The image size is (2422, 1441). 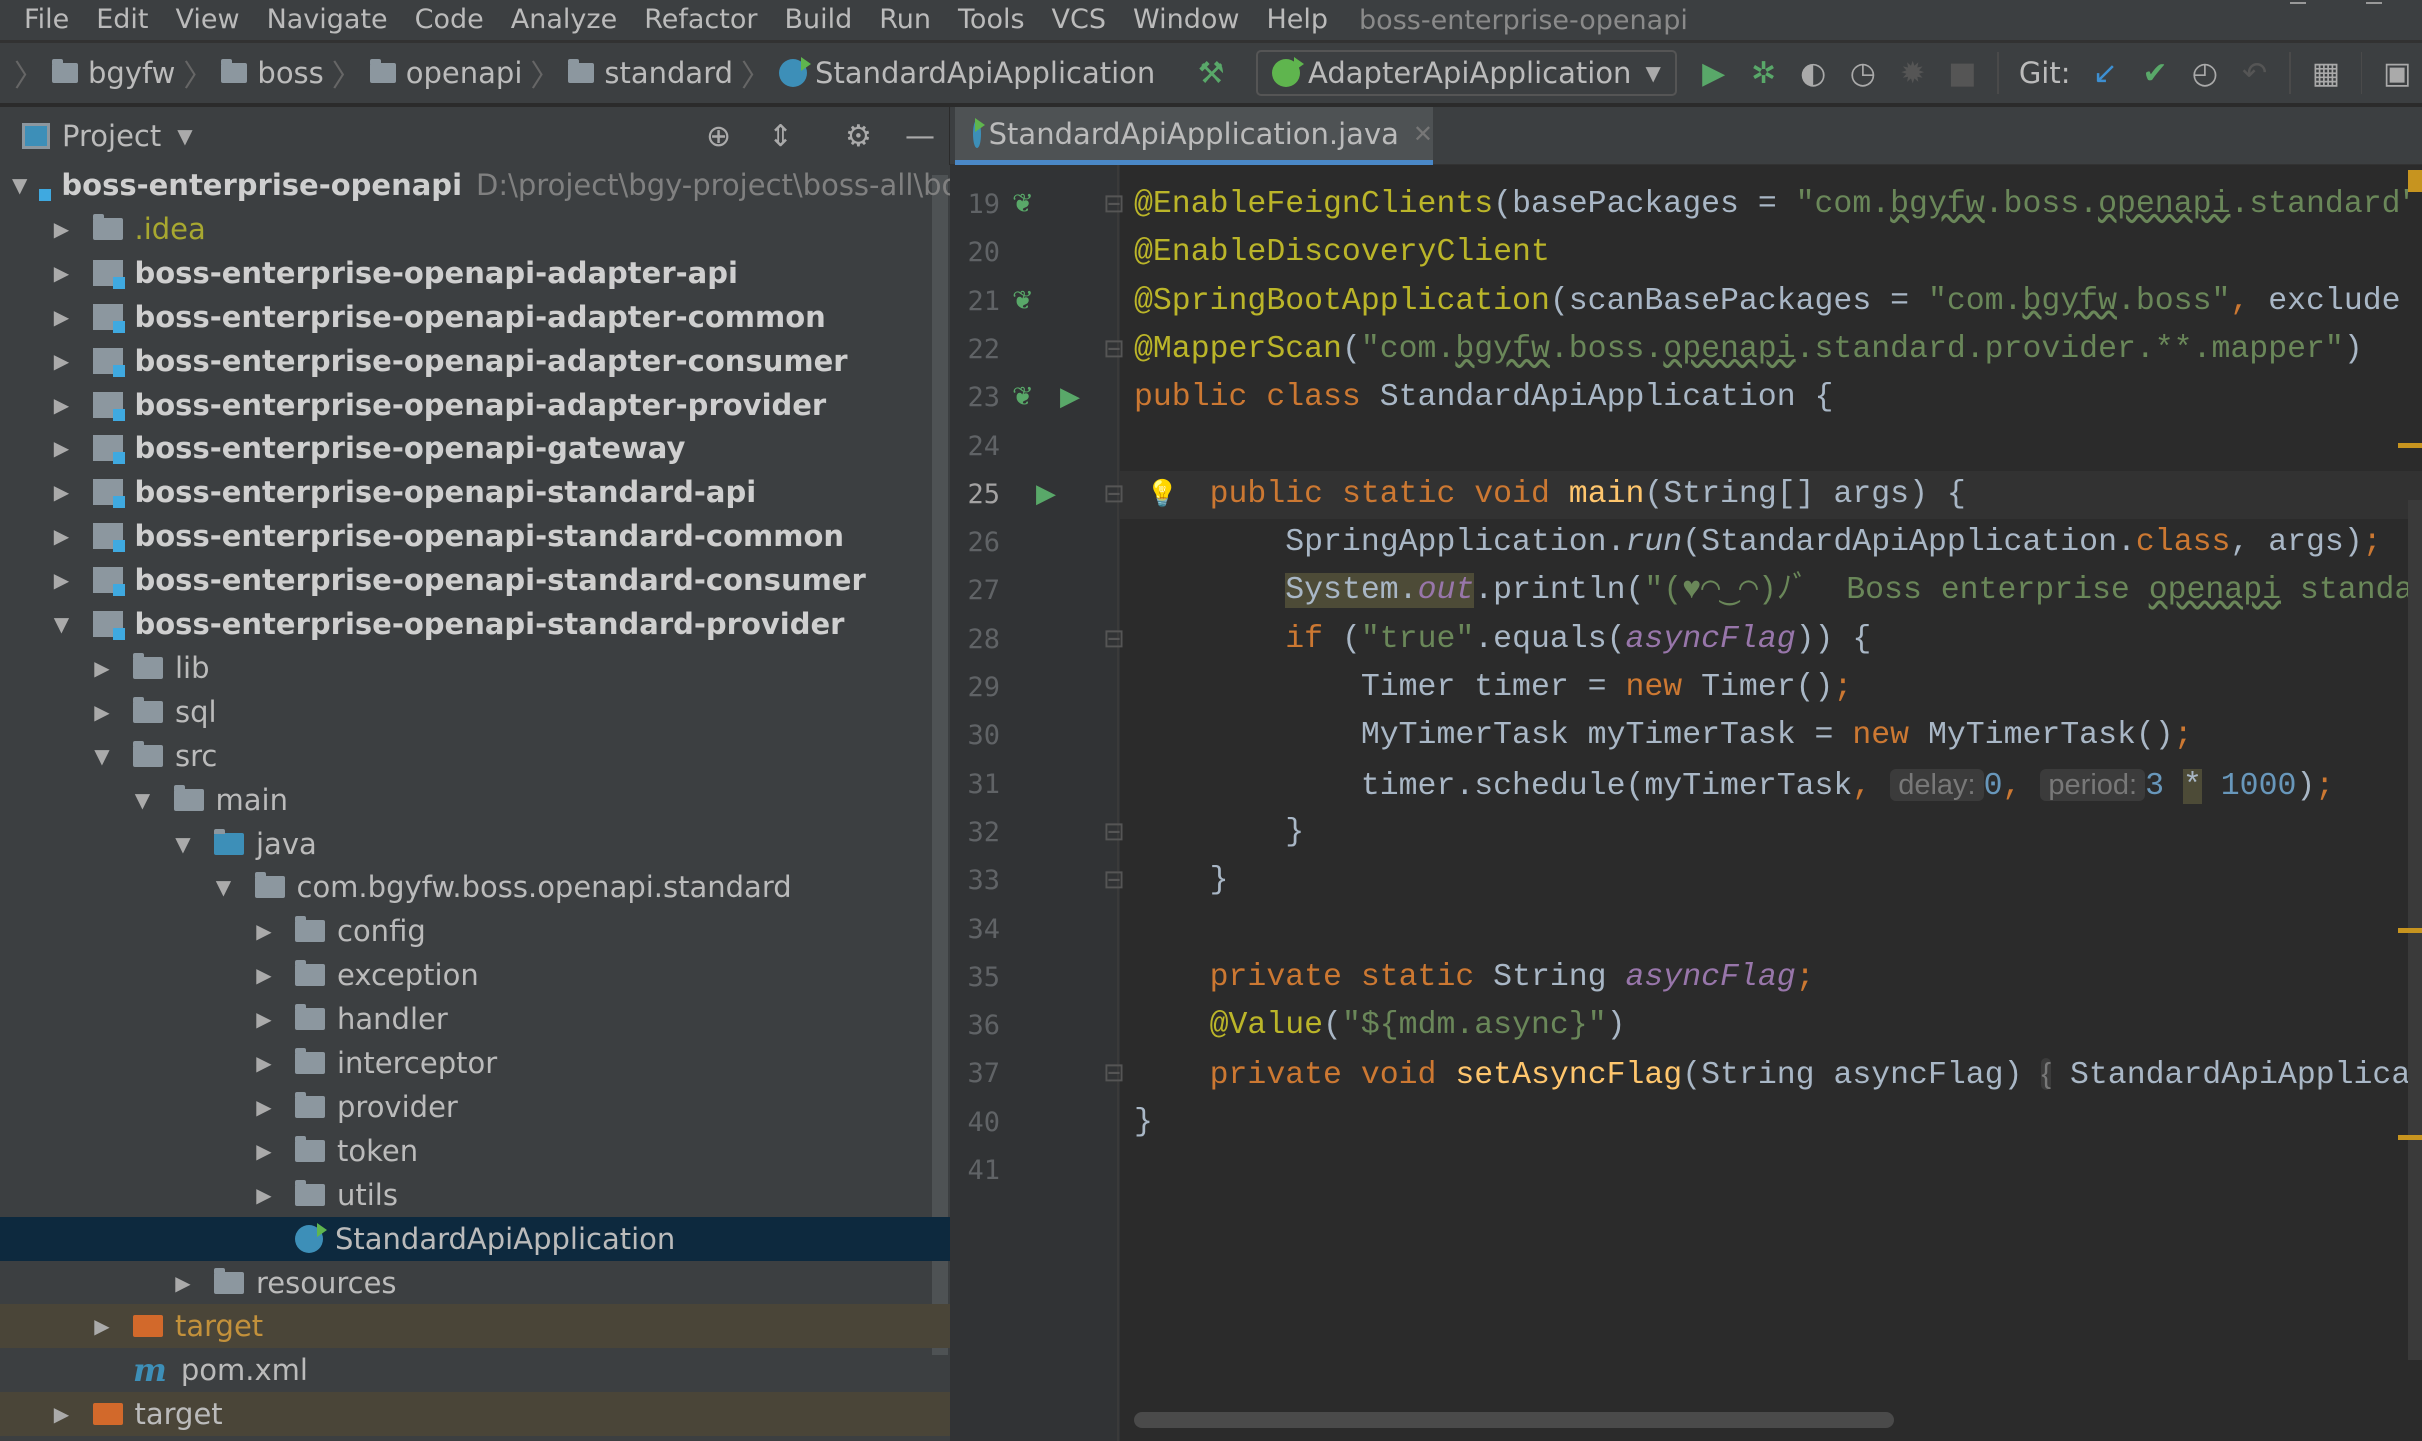 What do you see at coordinates (1913, 73) in the screenshot?
I see `attach-icon: ✹` at bounding box center [1913, 73].